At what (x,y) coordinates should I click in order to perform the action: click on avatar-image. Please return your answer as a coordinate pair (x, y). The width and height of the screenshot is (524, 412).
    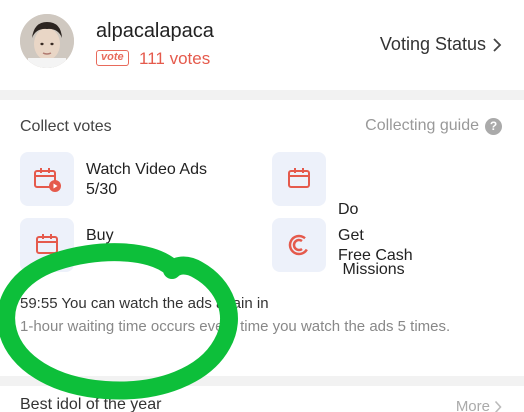
    Looking at the image, I should click on (47, 41).